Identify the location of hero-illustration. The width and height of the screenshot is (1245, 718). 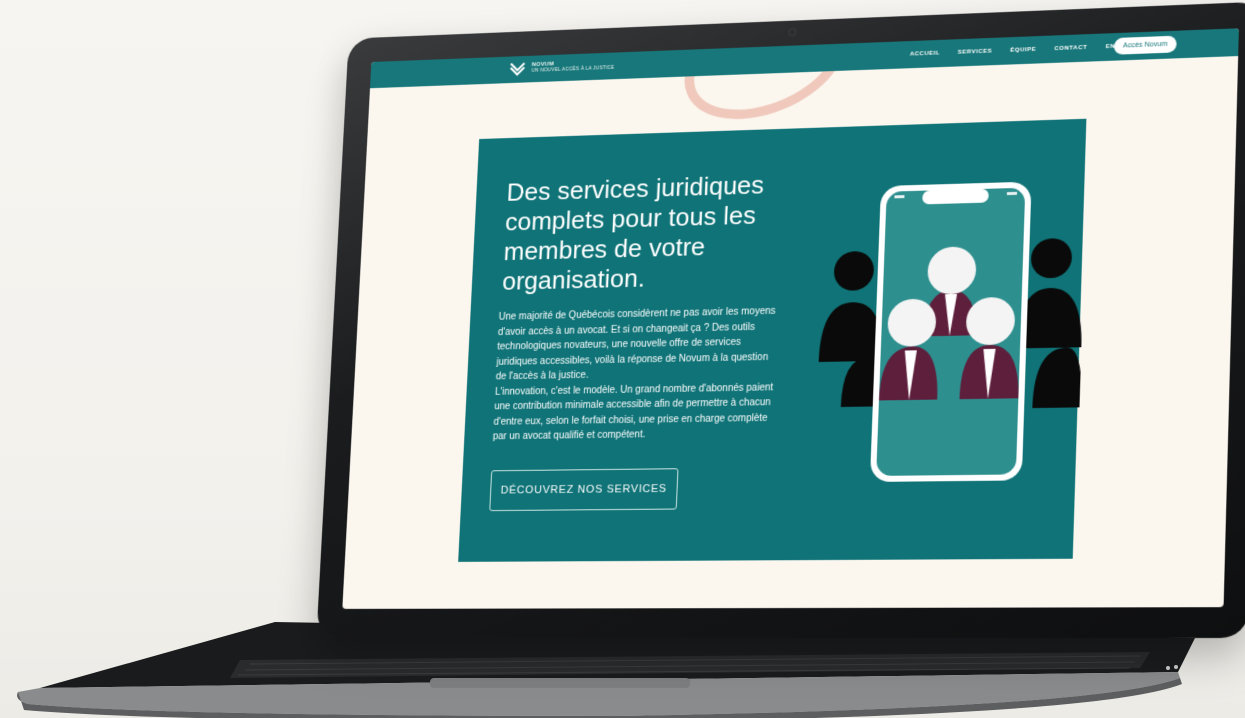
(951, 331).